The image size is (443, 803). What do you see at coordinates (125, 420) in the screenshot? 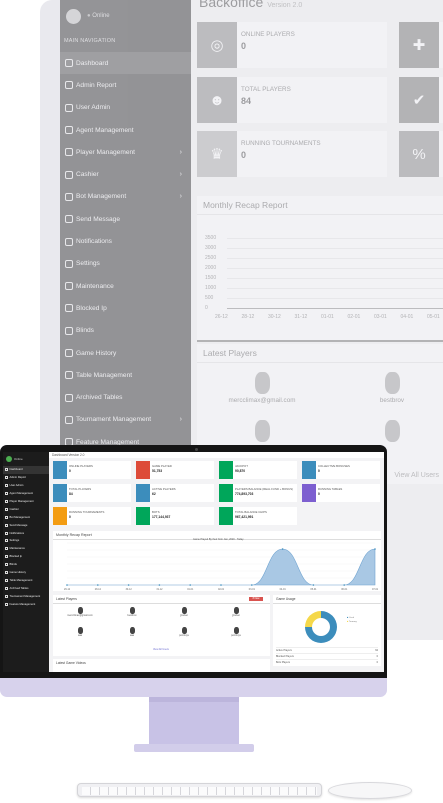
I see `nav-item-tournament-management: Tournament Management ›` at bounding box center [125, 420].